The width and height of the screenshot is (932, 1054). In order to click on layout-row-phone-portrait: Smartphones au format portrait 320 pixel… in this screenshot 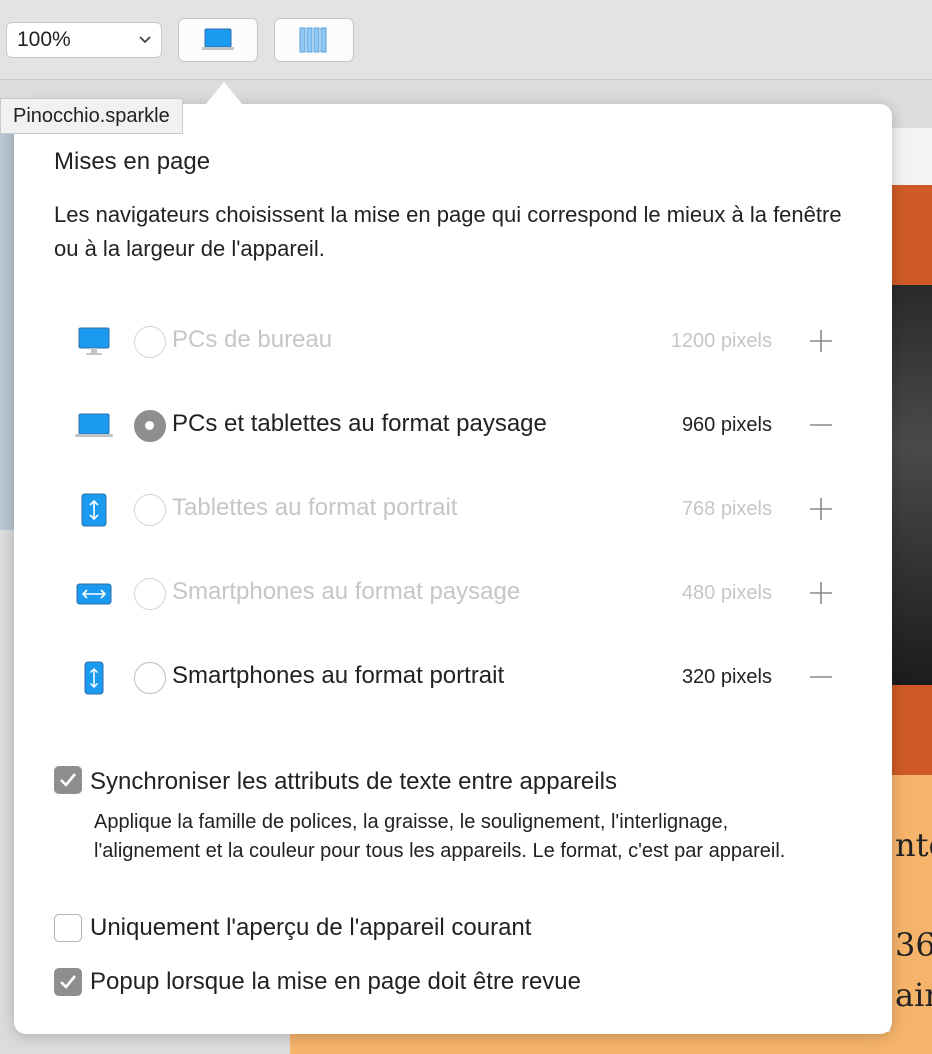, I will do `click(454, 678)`.